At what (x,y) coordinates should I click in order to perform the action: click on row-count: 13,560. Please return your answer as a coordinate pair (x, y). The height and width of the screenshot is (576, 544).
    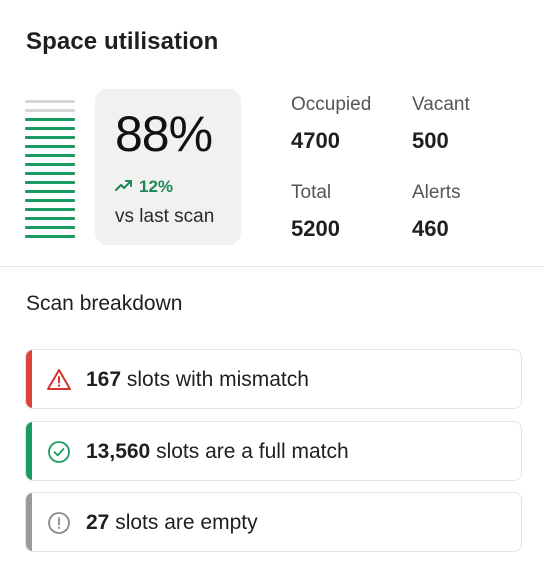
    Looking at the image, I should click on (118, 451).